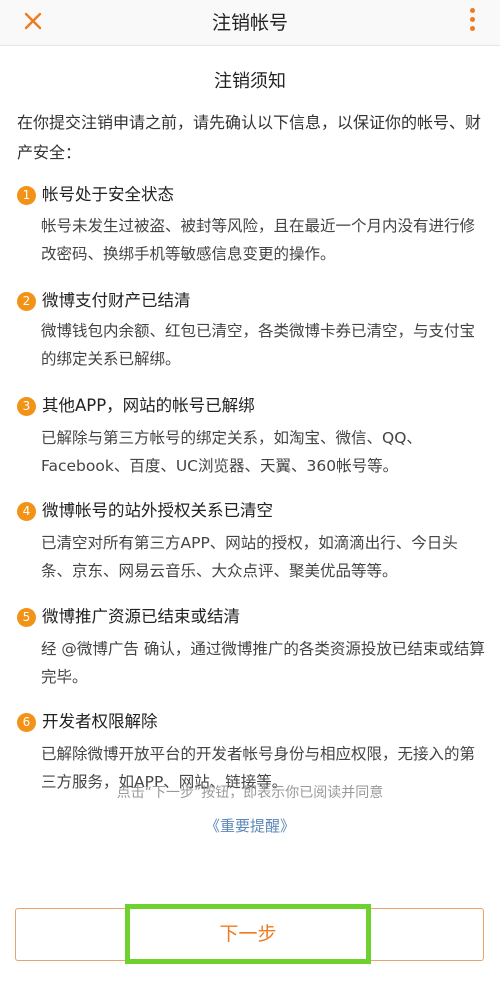 This screenshot has height=985, width=500. What do you see at coordinates (258, 345) in the screenshot?
I see `notice-item-2-desc: 微博钱包内余额、红包已清空，各类微博卡券已清空，与支付宝的绑定关系已解绑。` at bounding box center [258, 345].